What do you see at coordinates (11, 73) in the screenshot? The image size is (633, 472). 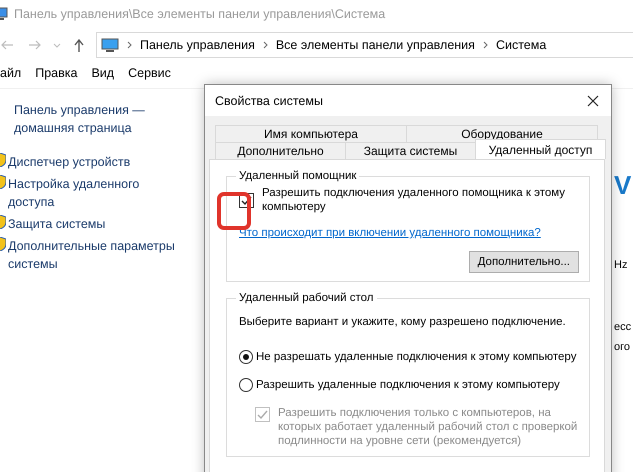 I see `menu-item: айл` at bounding box center [11, 73].